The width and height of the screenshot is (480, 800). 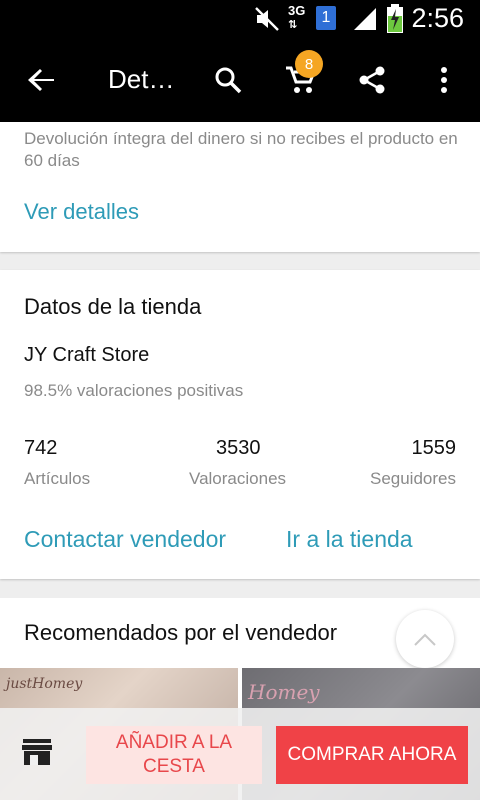 What do you see at coordinates (372, 755) in the screenshot?
I see `buy-now-button: COMPRAR AHORA` at bounding box center [372, 755].